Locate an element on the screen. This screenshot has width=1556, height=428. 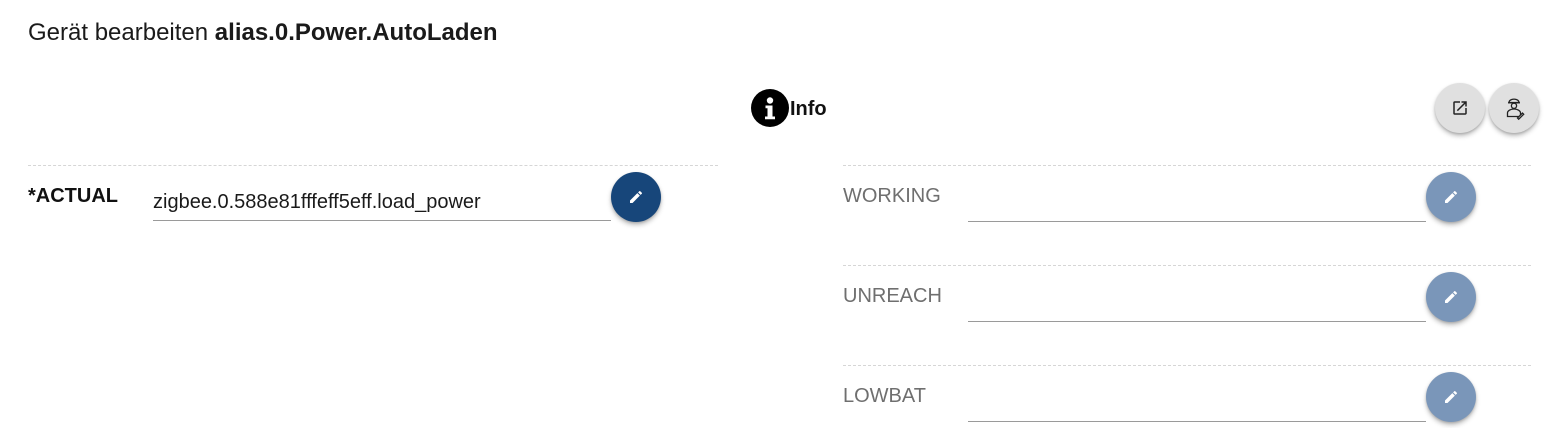
expert-mode-icon is located at coordinates (1515, 109).